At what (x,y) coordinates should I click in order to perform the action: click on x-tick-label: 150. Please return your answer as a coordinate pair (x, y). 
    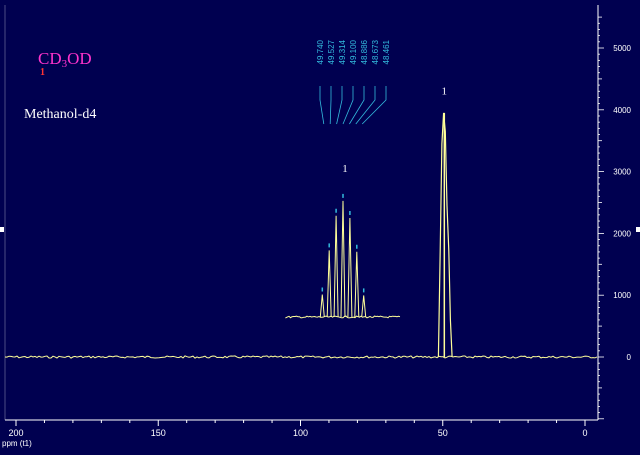
    Looking at the image, I should click on (158, 433).